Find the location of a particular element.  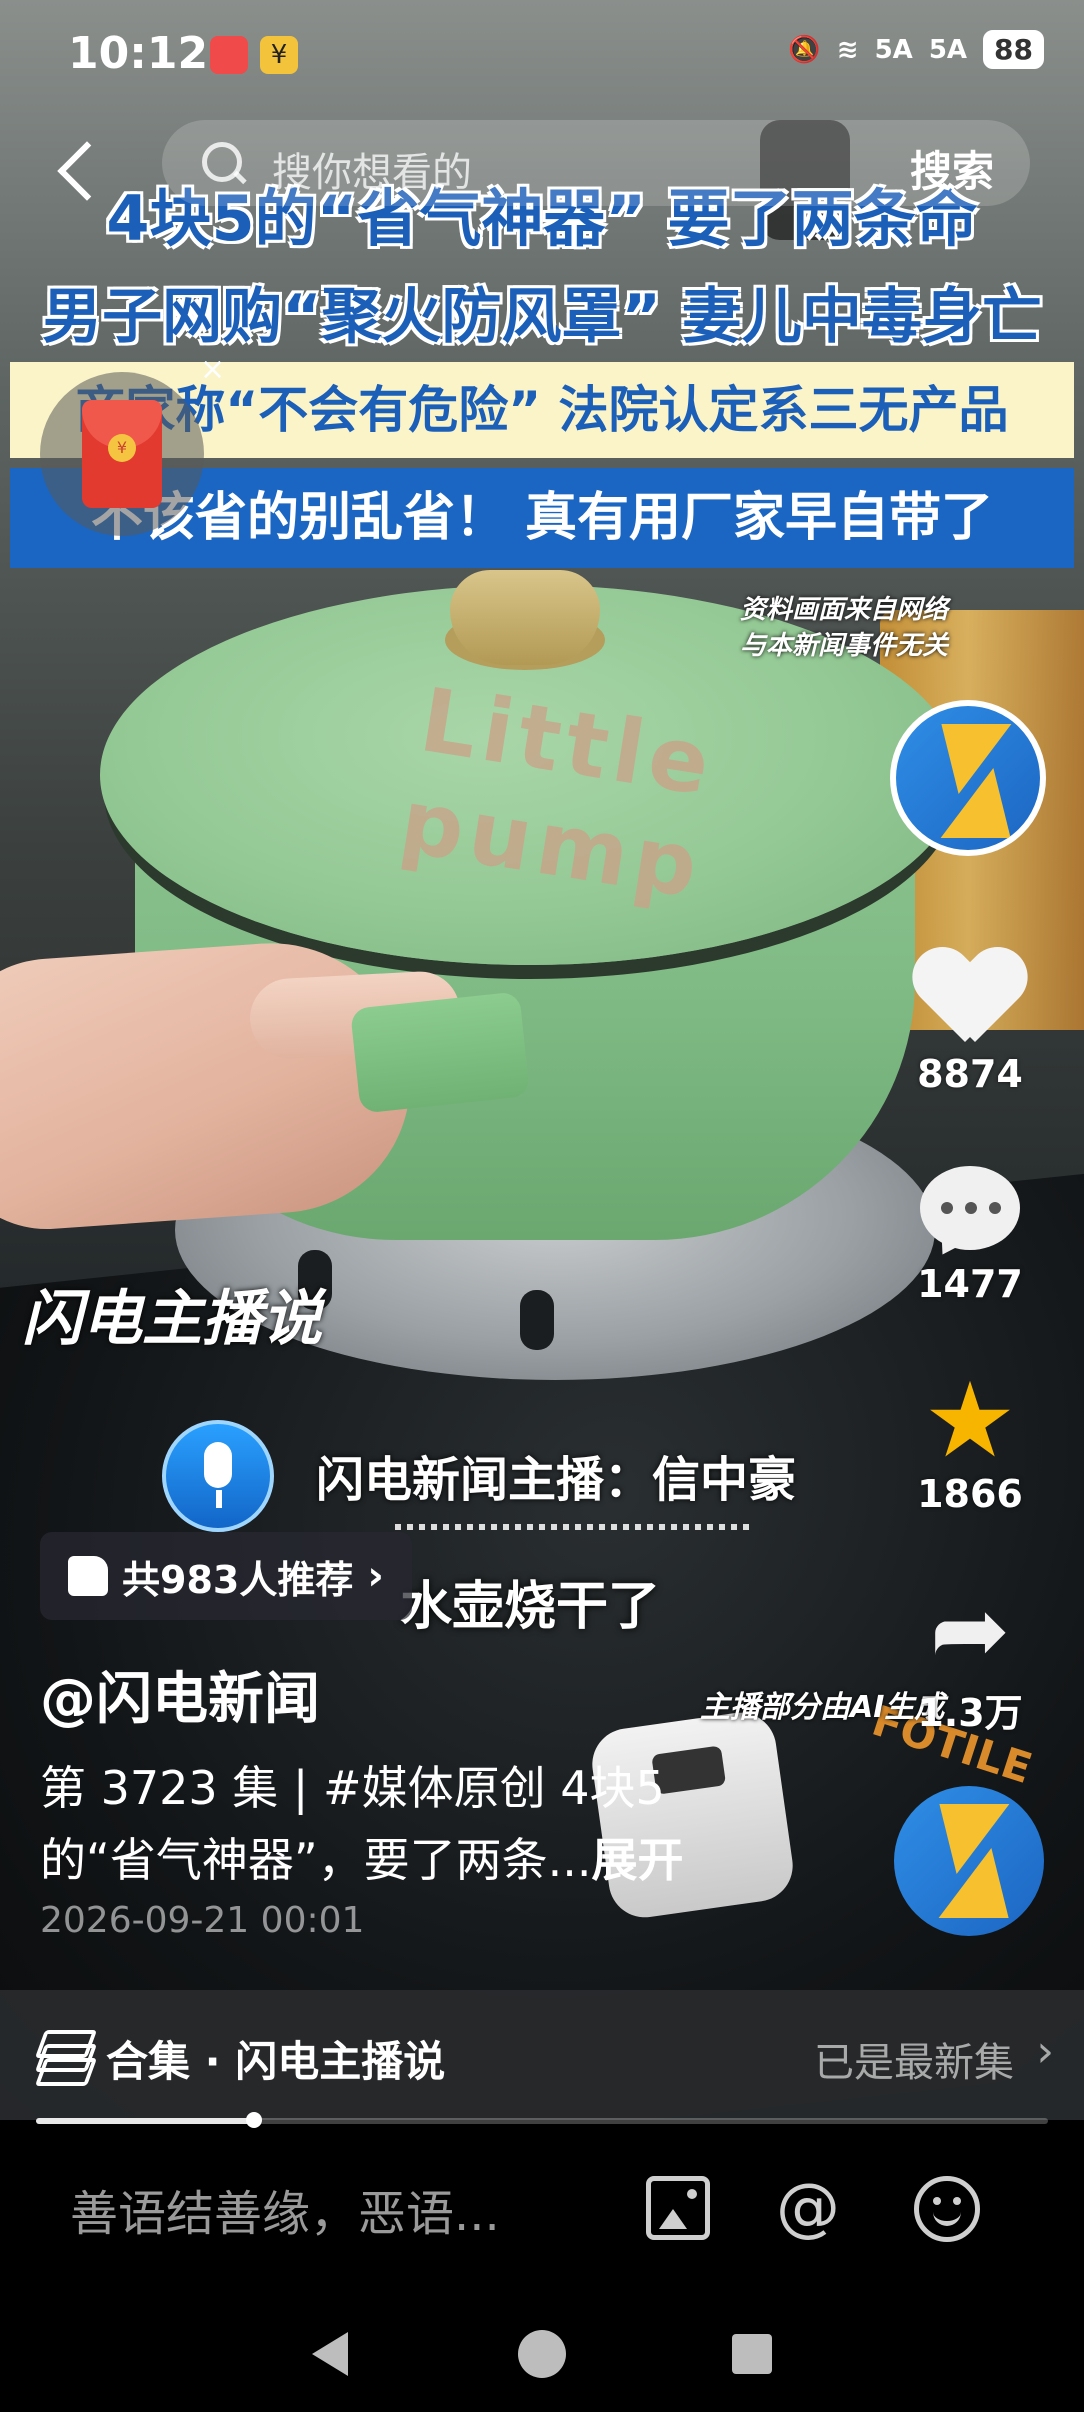

coin-icon: ¥ is located at coordinates (122, 448).